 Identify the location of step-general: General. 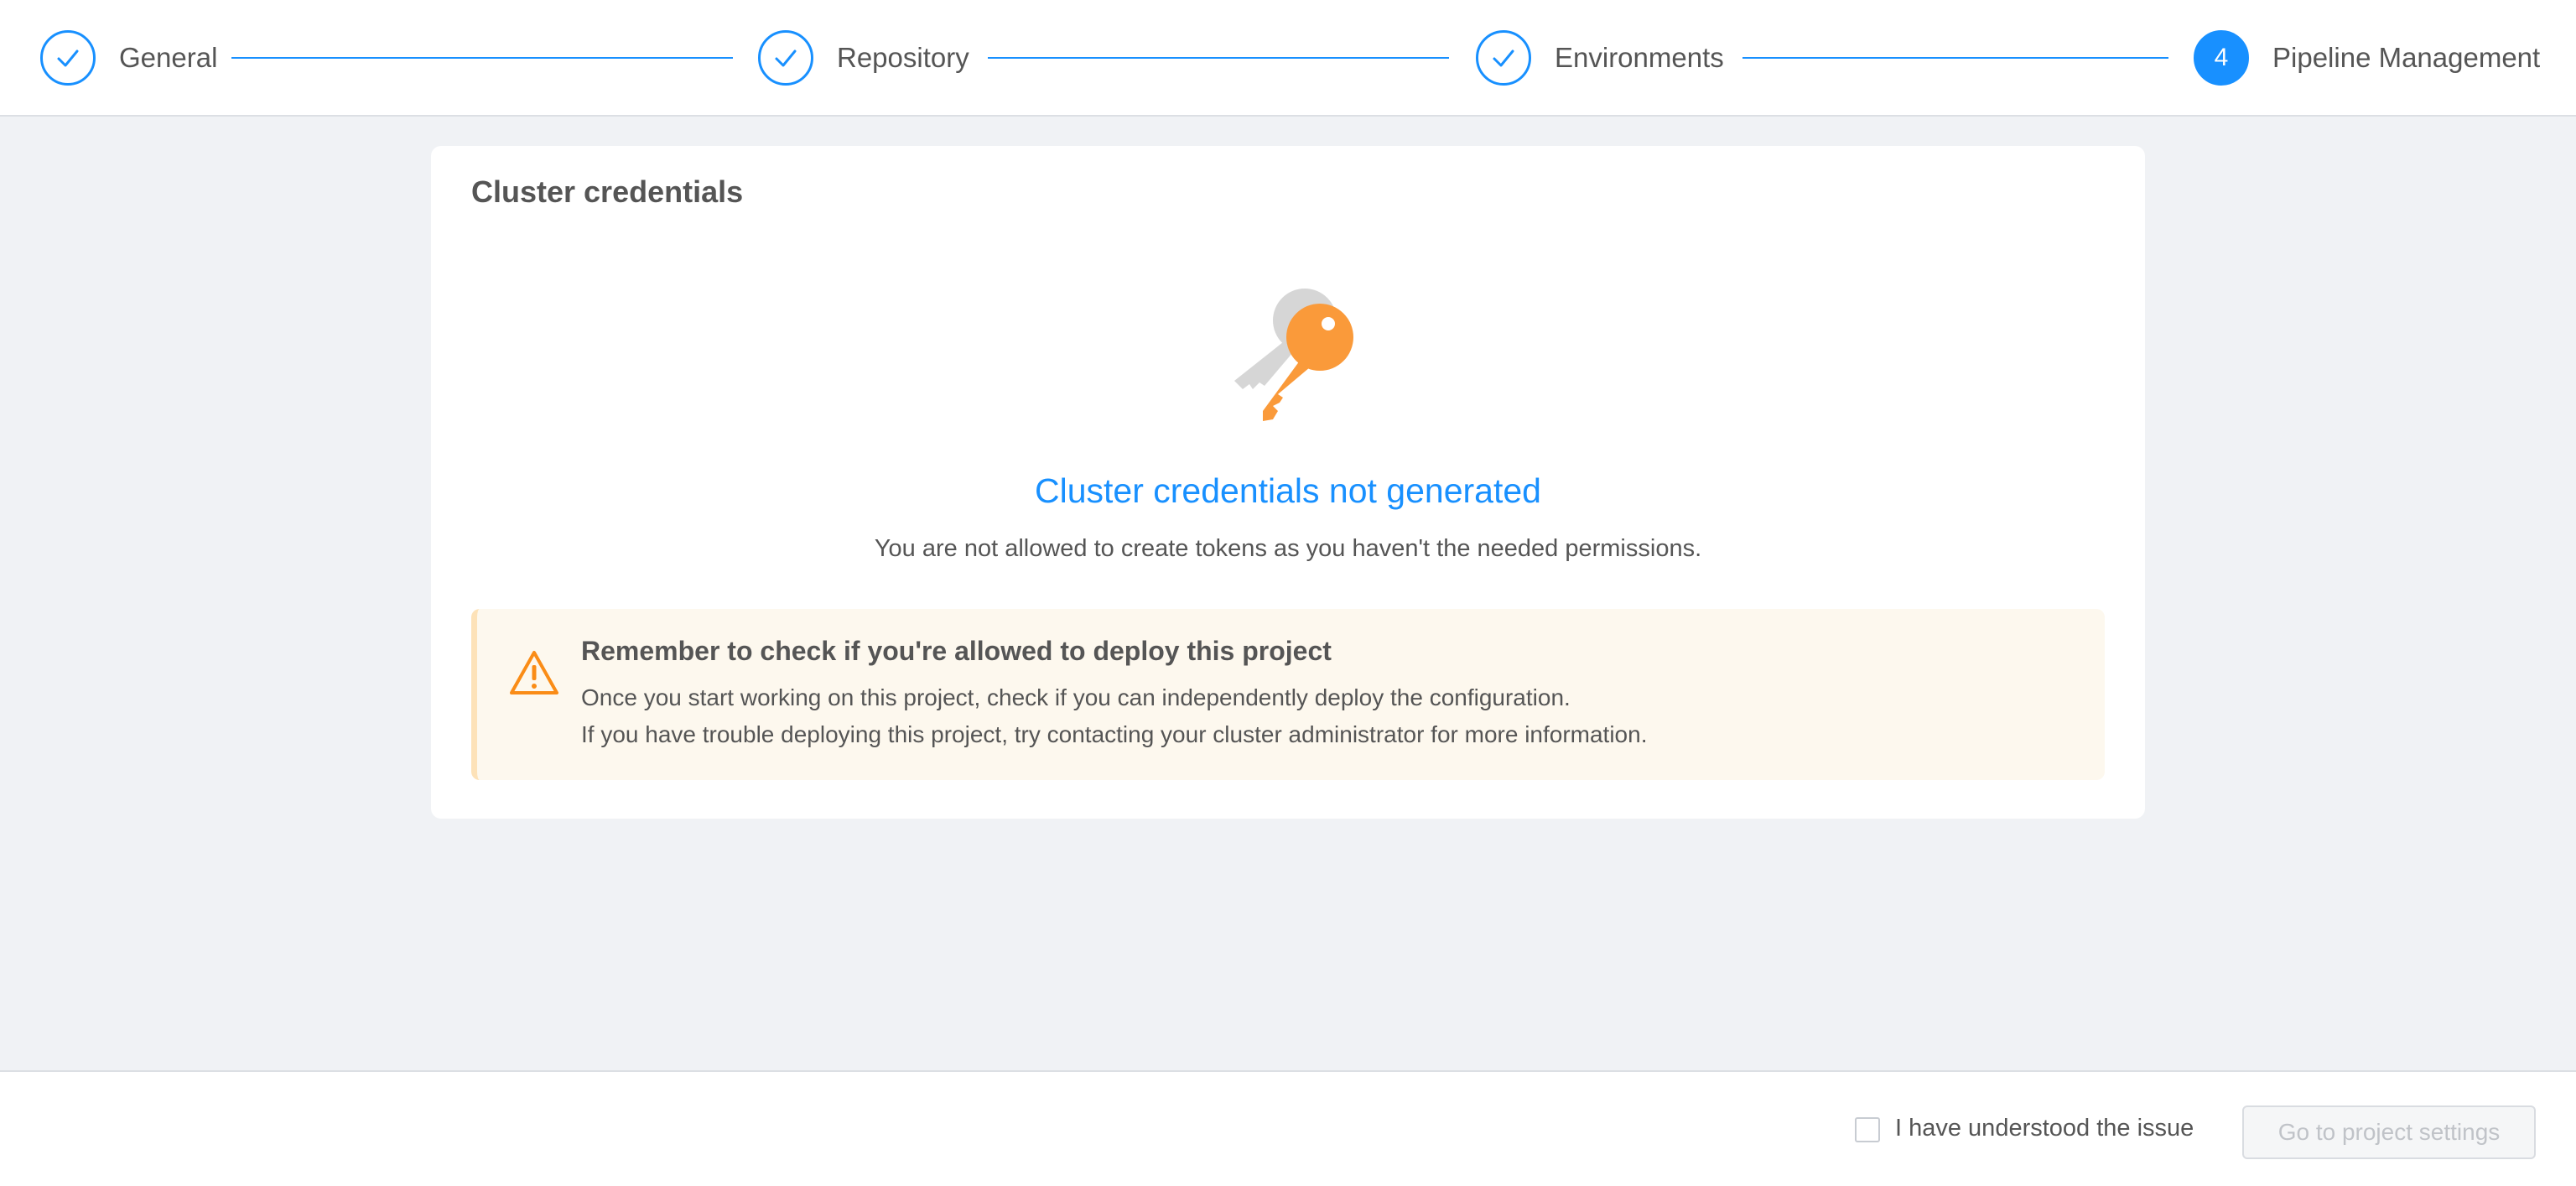
(128, 58).